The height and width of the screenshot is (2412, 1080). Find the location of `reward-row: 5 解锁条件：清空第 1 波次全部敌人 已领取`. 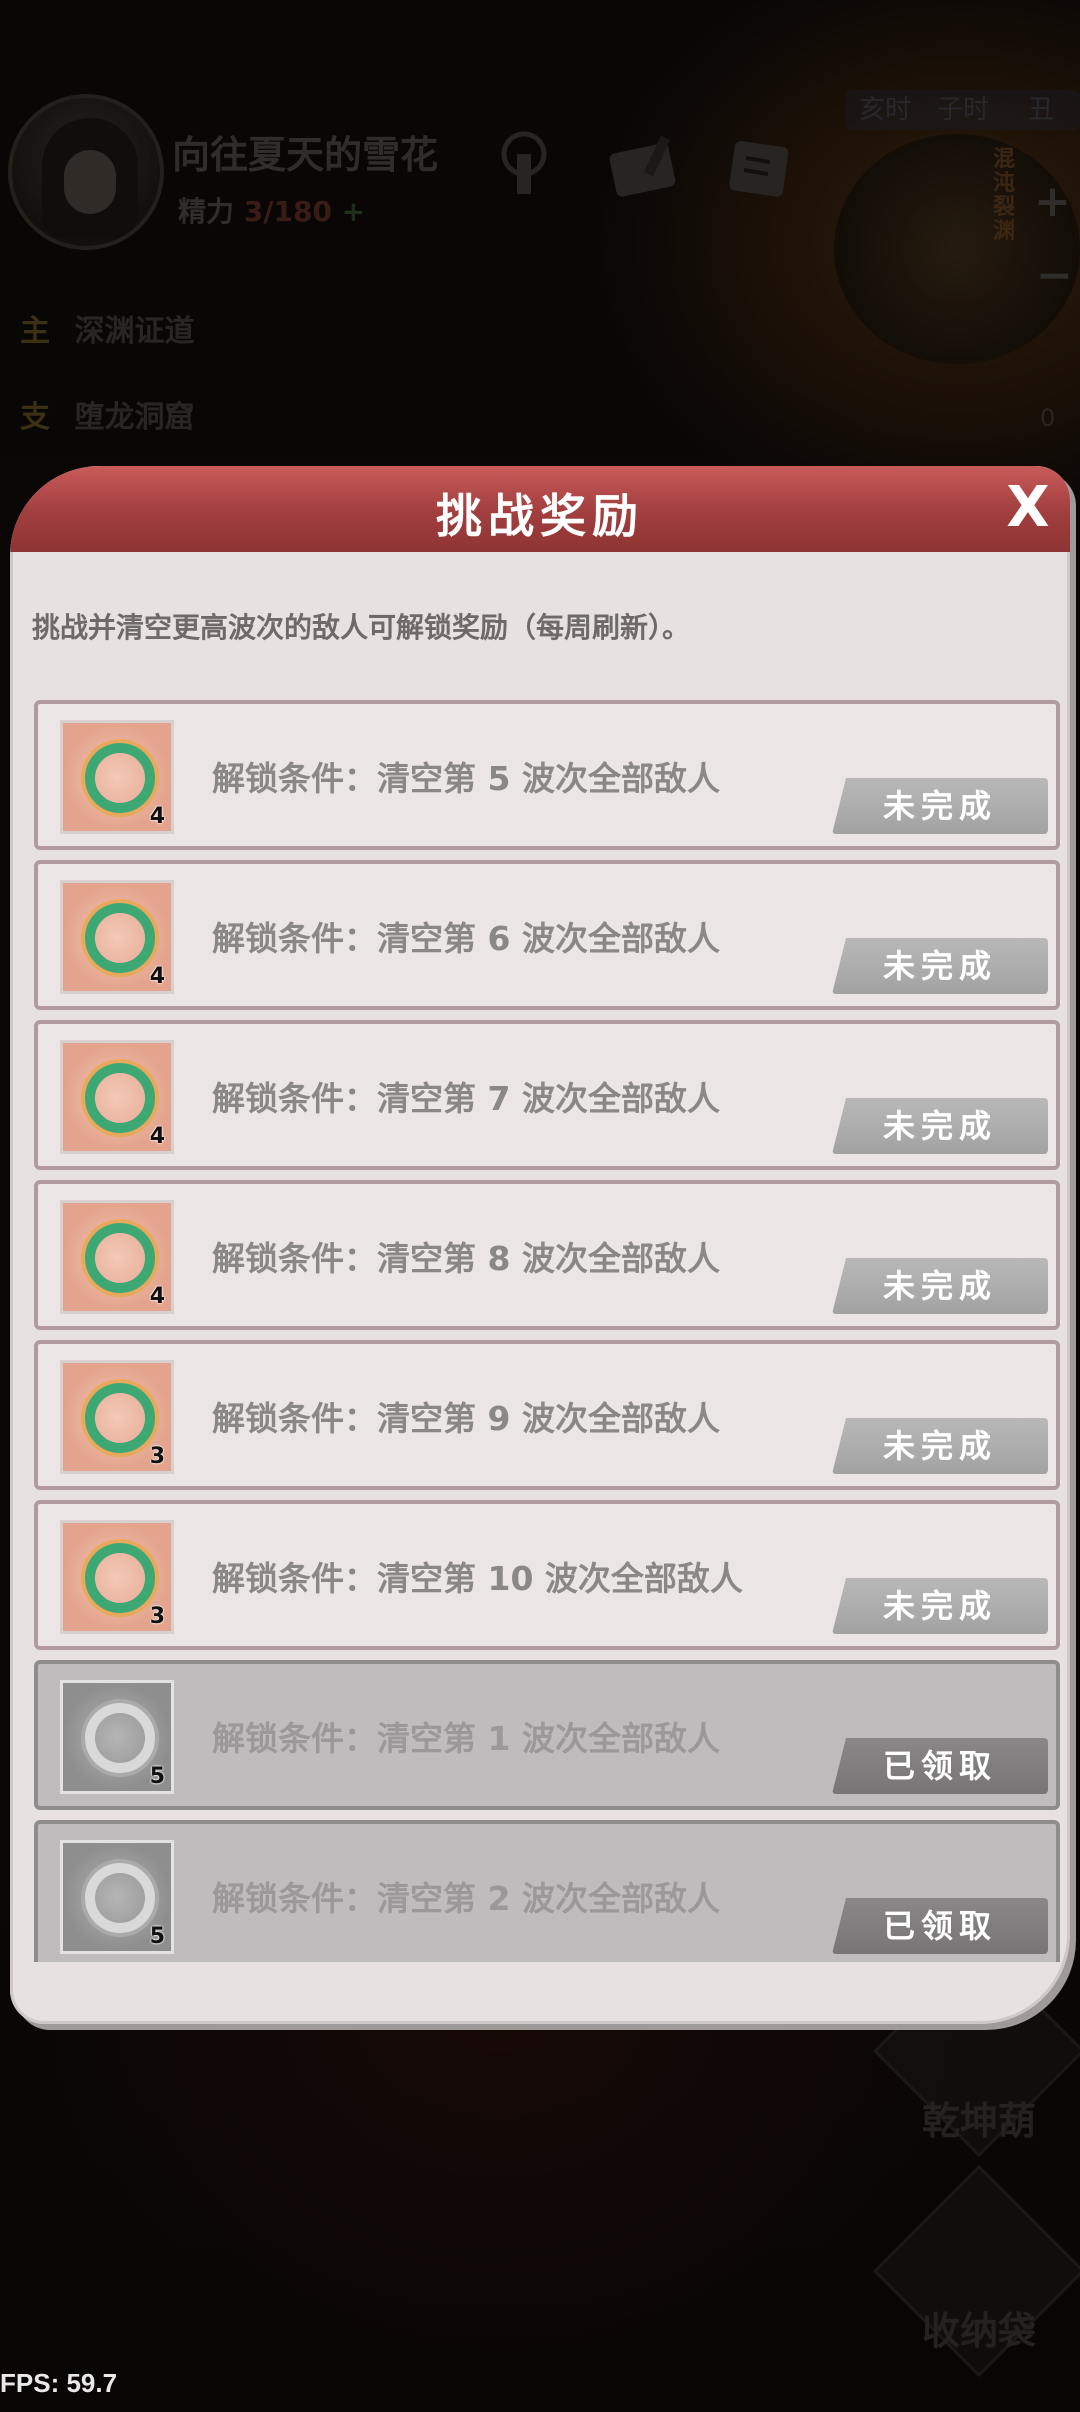

reward-row: 5 解锁条件：清空第 1 波次全部敌人 已领取 is located at coordinates (547, 1735).